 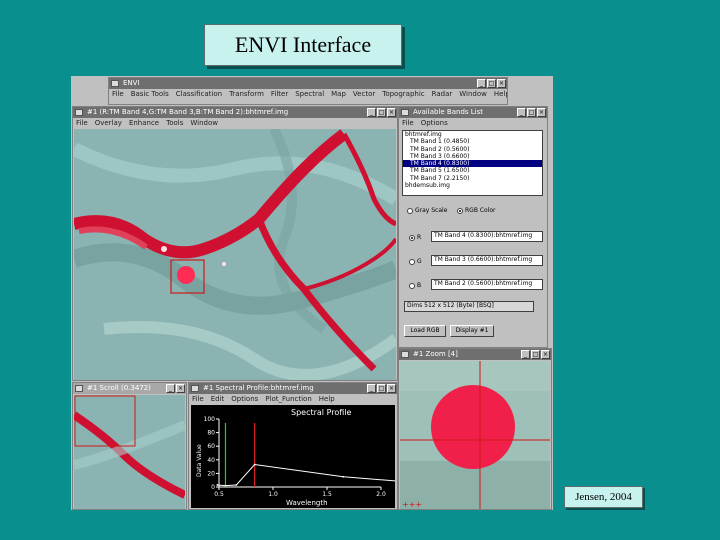 What do you see at coordinates (198, 399) in the screenshot?
I see `spectral-menu-file: File` at bounding box center [198, 399].